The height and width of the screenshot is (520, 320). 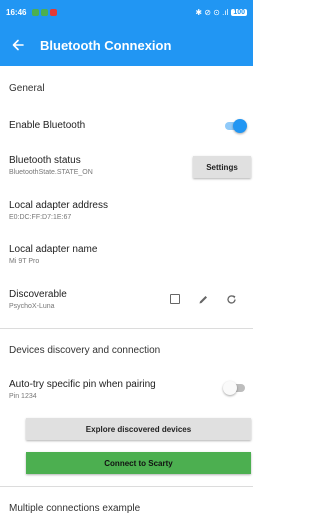 I want to click on arrow-back-icon, so click(x=18, y=45).